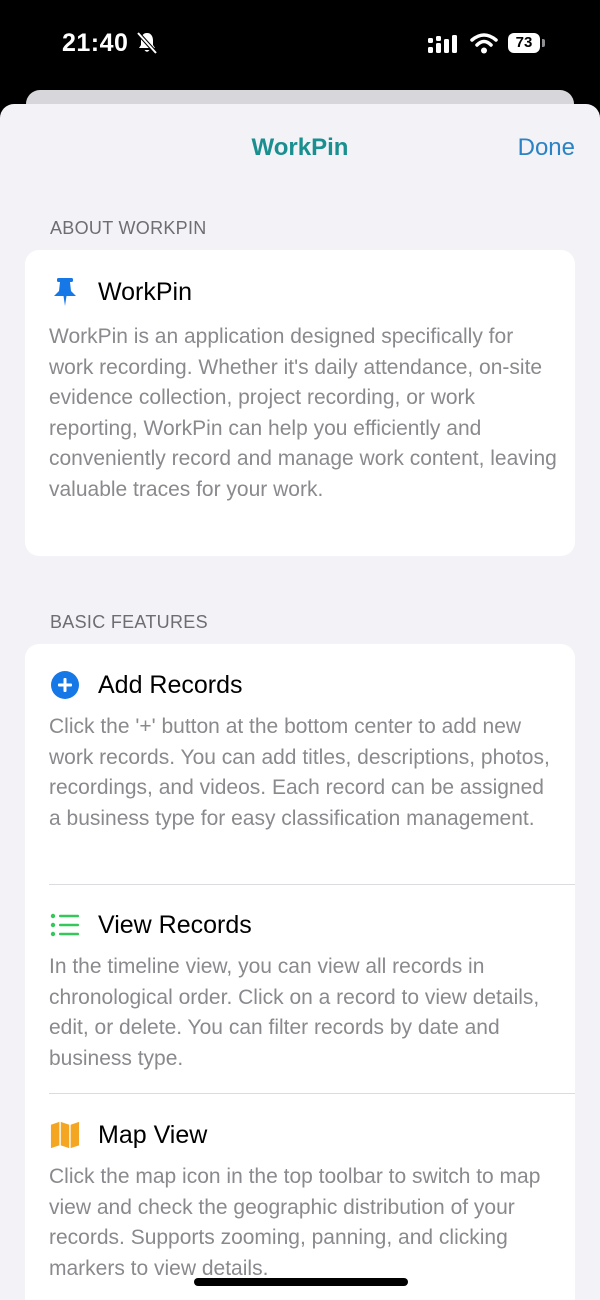  Describe the element at coordinates (129, 622) in the screenshot. I see `section-header-features: BASIC FEATURES` at that location.